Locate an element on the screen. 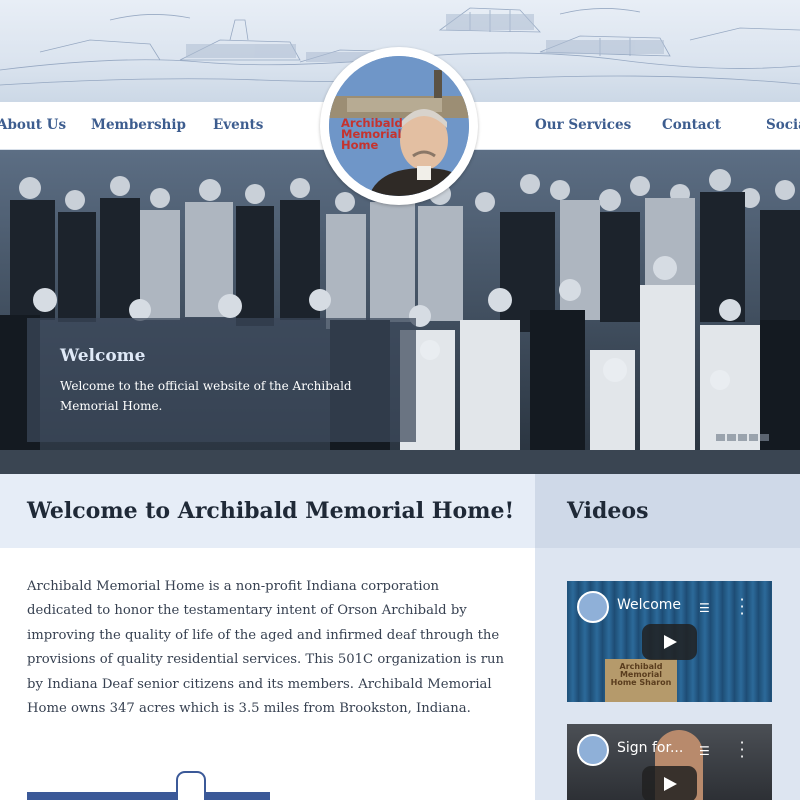 The width and height of the screenshot is (800, 800). page-title: Welcome to Archibald Memorial Home! is located at coordinates (271, 511).